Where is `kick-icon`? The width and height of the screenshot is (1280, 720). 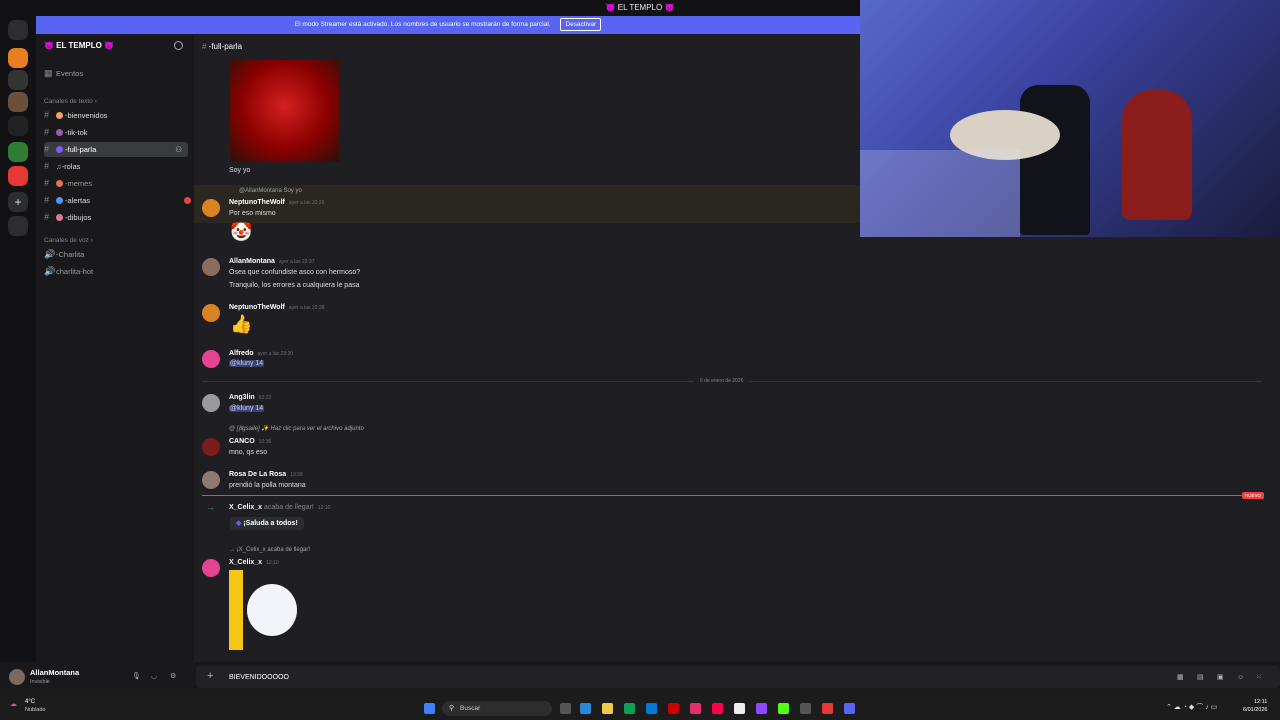 kick-icon is located at coordinates (783, 708).